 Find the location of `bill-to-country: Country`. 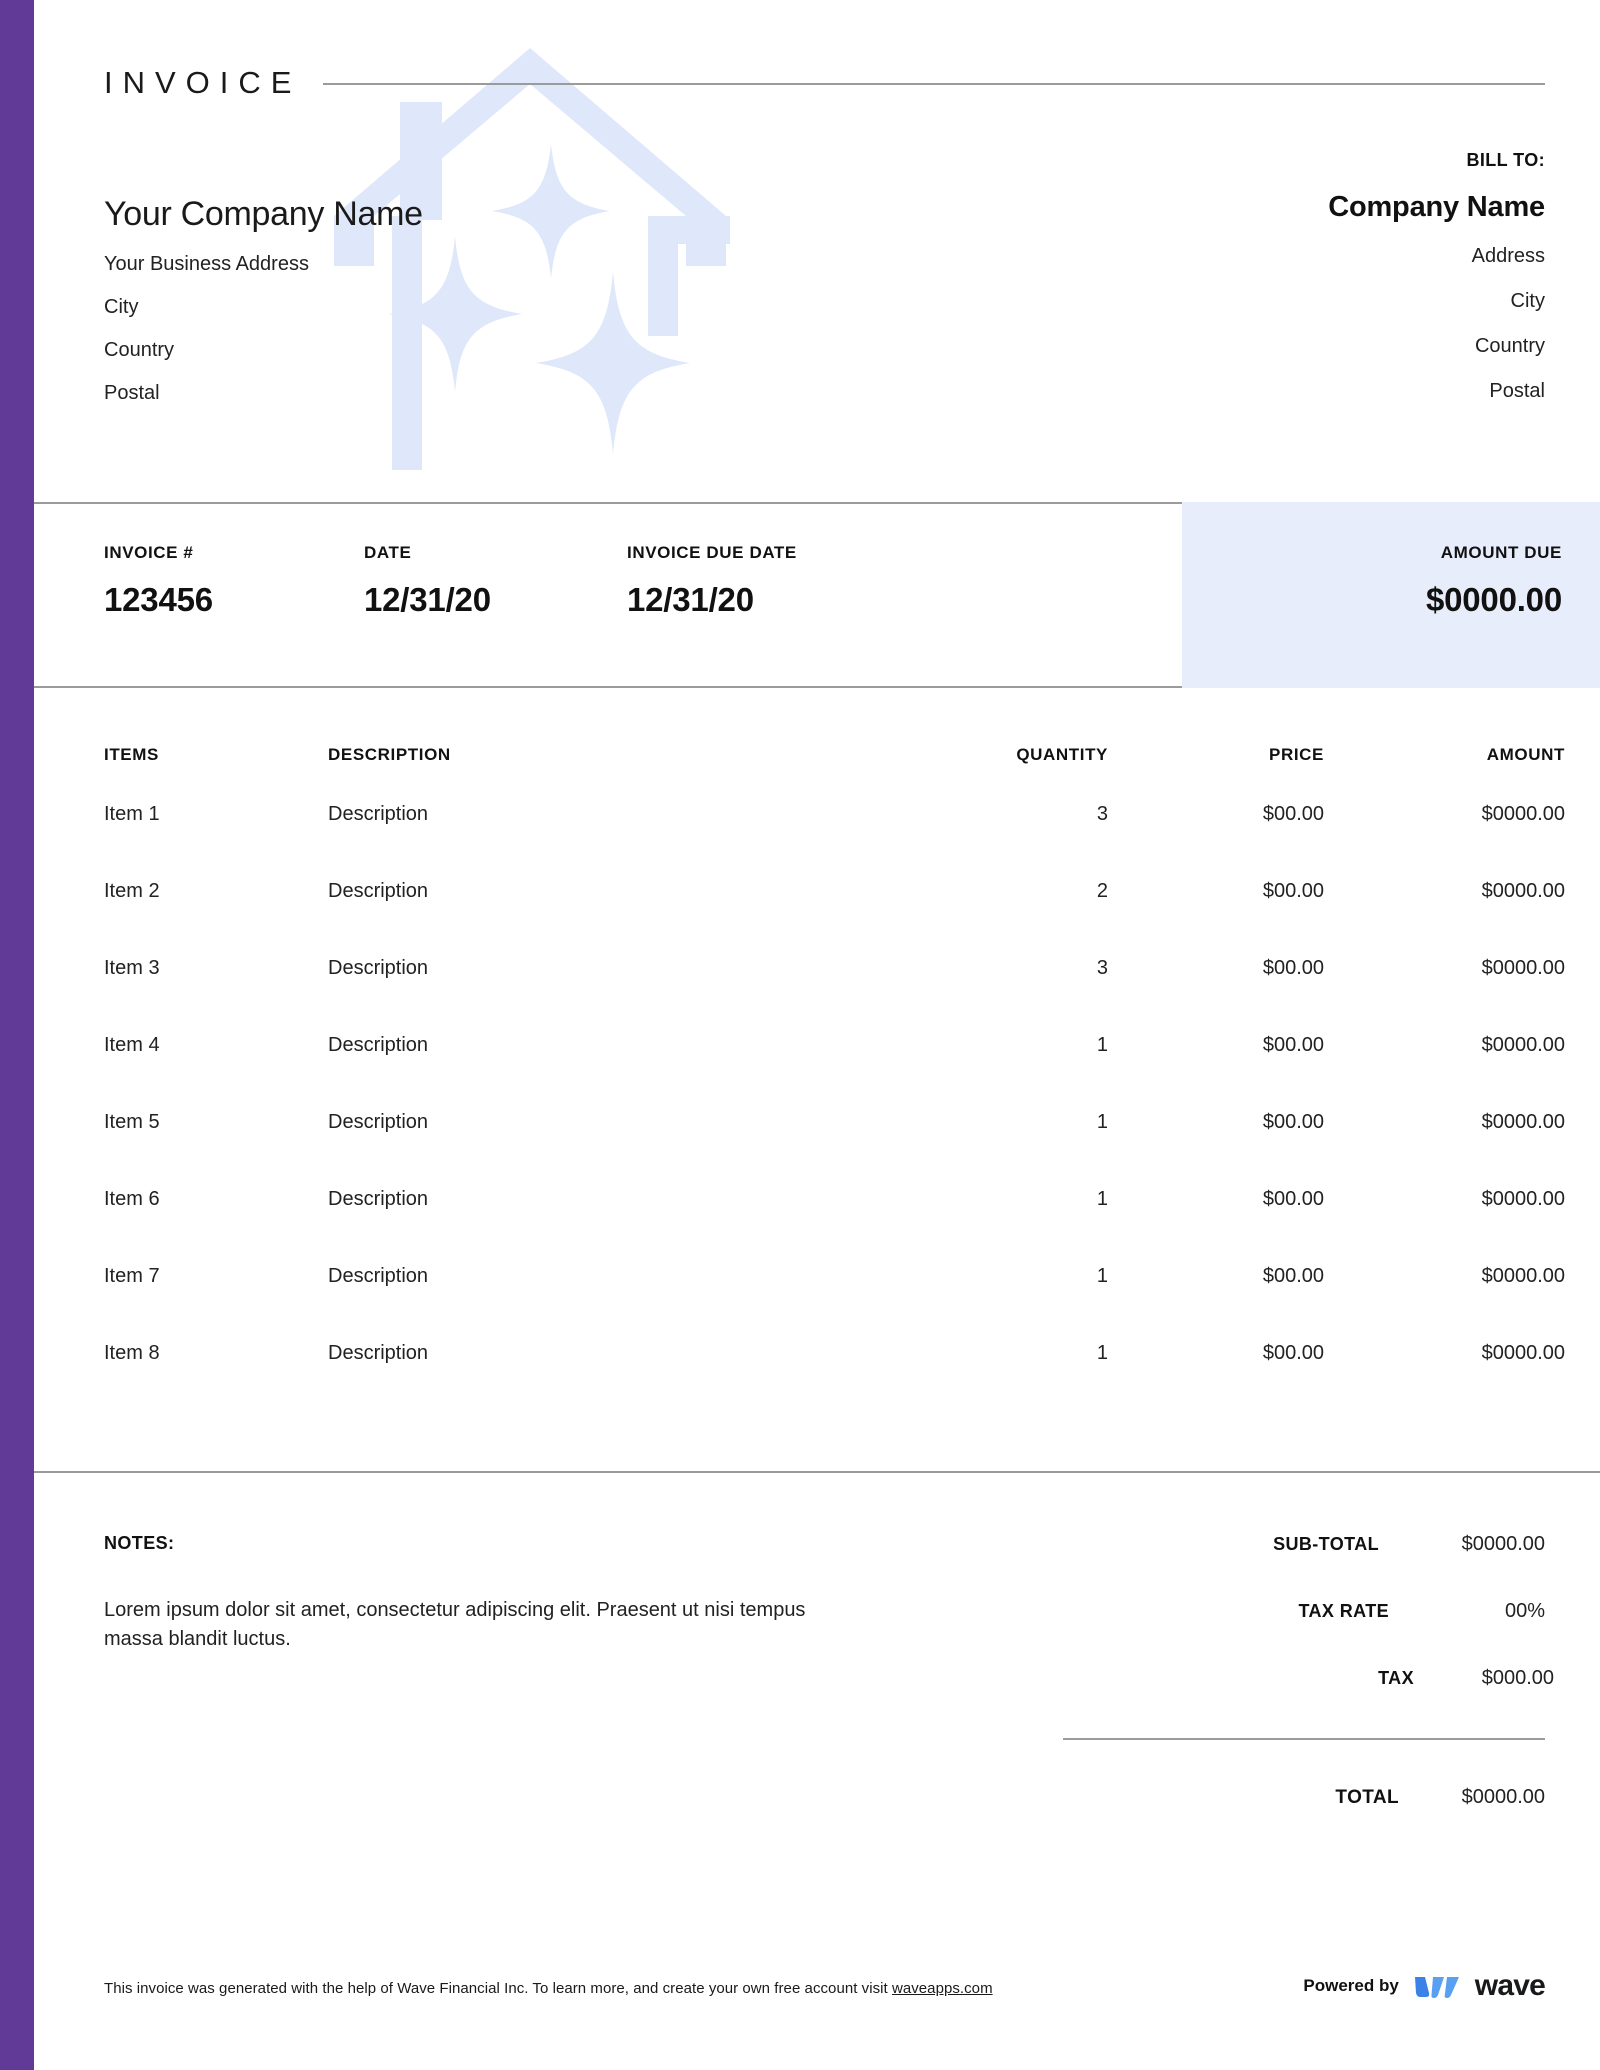

bill-to-country: Country is located at coordinates (1509, 346).